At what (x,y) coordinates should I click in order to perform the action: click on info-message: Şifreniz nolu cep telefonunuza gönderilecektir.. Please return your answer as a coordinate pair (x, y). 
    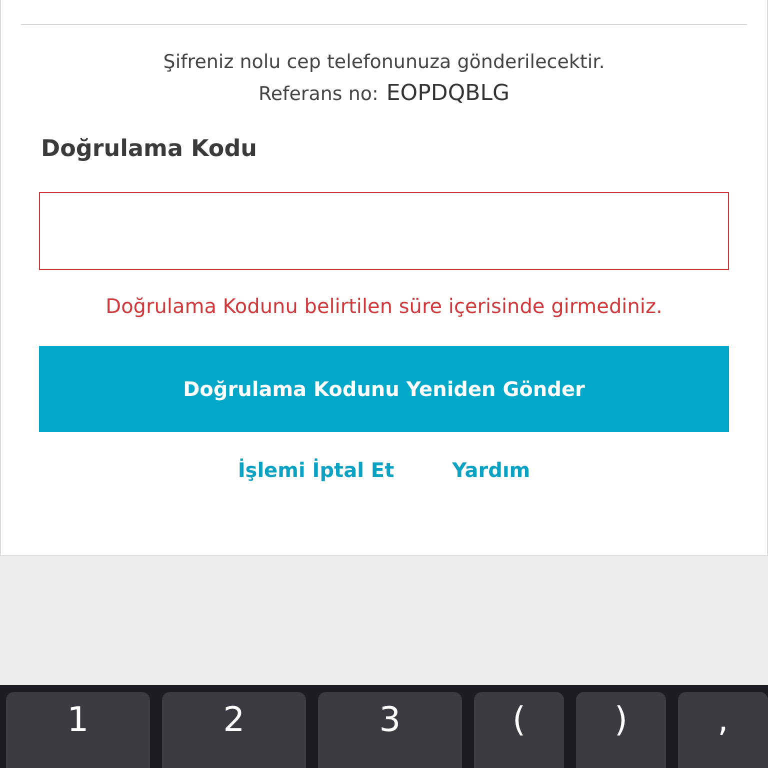
    Looking at the image, I should click on (384, 62).